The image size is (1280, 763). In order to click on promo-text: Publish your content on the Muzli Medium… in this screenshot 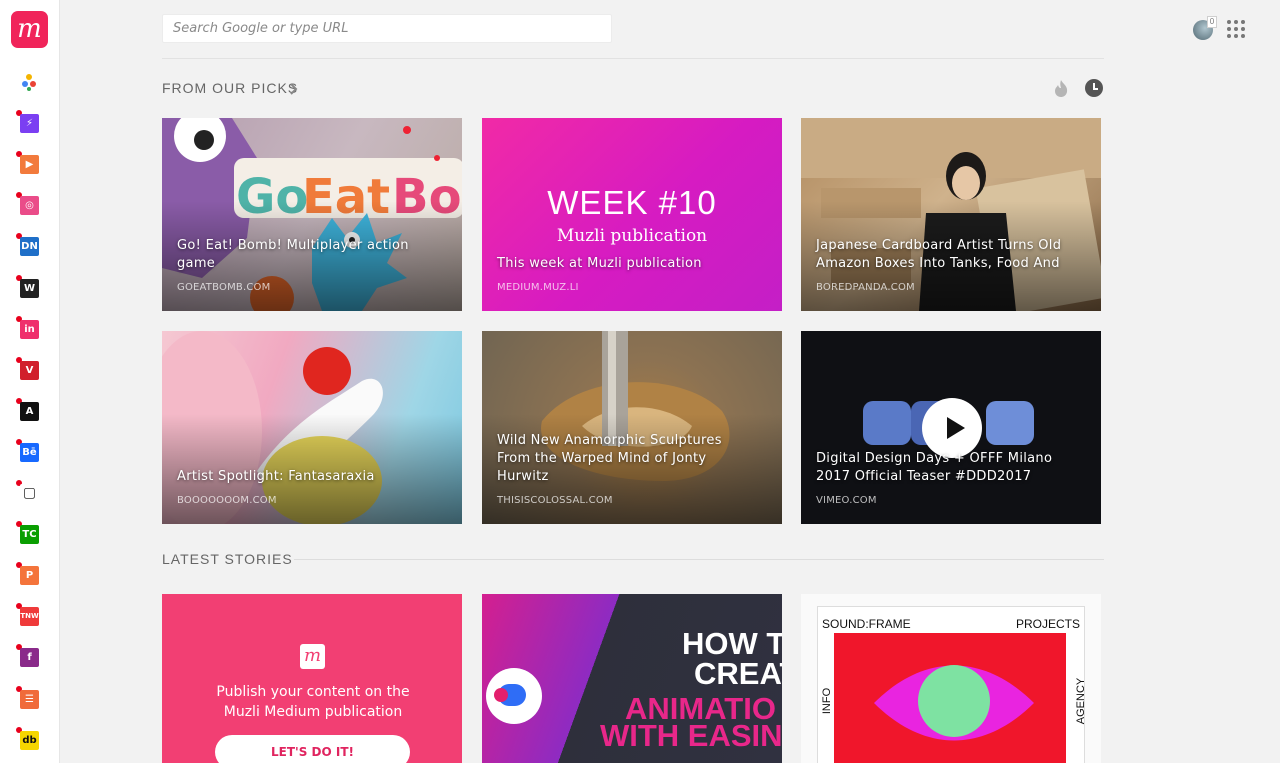, I will do `click(313, 702)`.